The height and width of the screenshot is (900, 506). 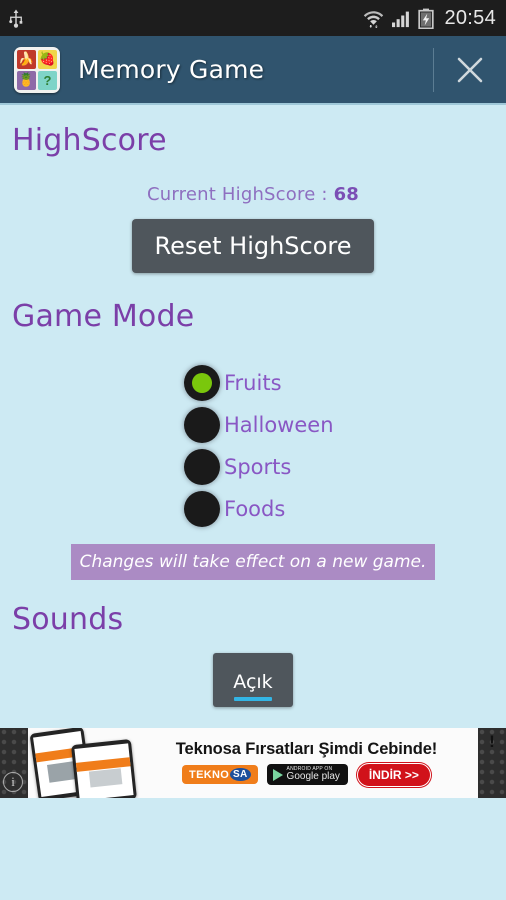 What do you see at coordinates (253, 18) in the screenshot?
I see `status-bar: 20:54` at bounding box center [253, 18].